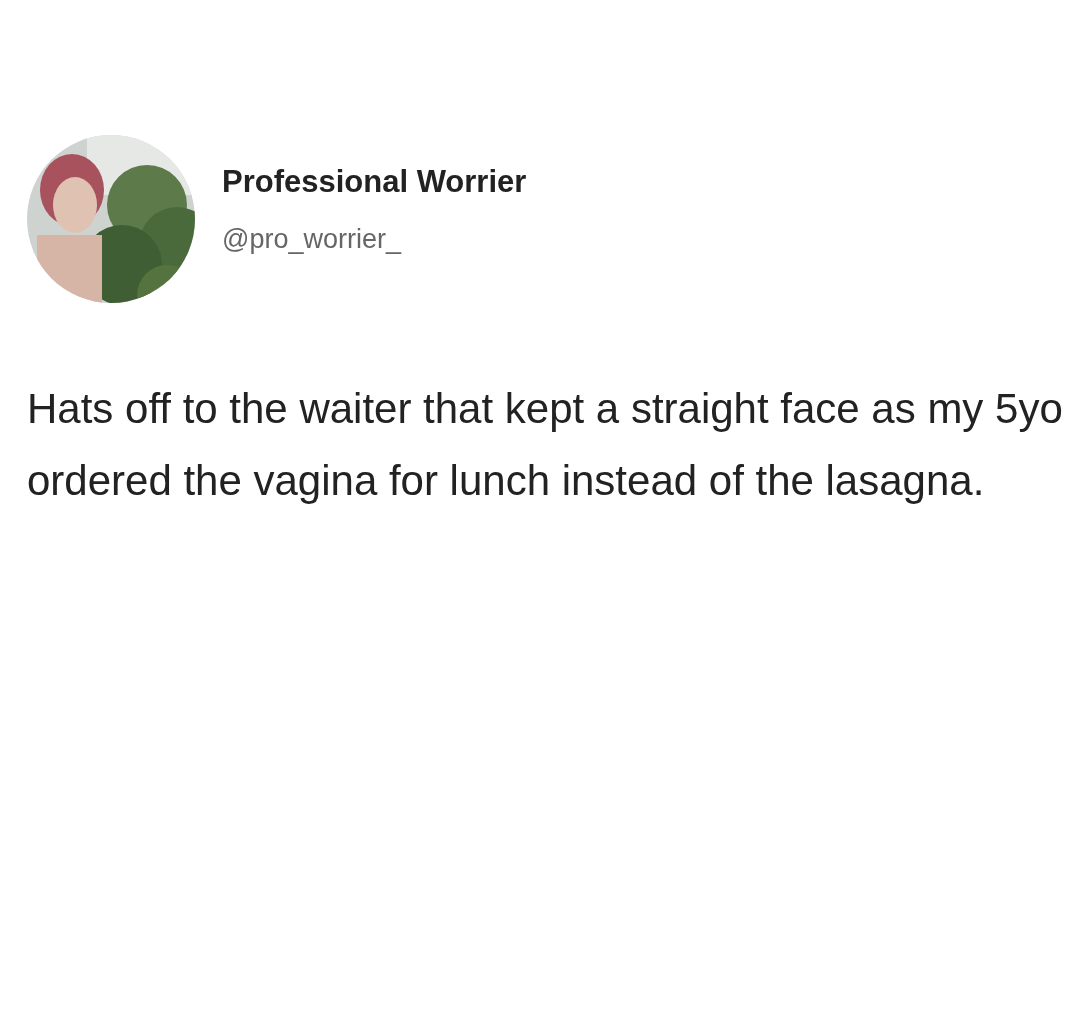  I want to click on author-name: Professional Worrier, so click(374, 181).